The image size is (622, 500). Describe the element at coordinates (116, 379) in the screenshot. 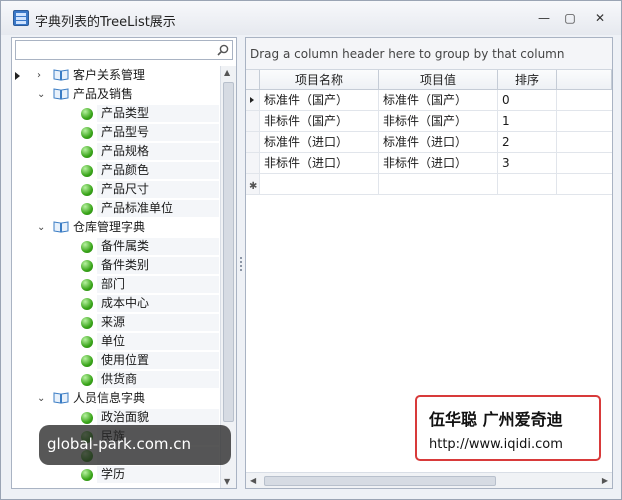

I see `tree-node-item: 供货商` at that location.